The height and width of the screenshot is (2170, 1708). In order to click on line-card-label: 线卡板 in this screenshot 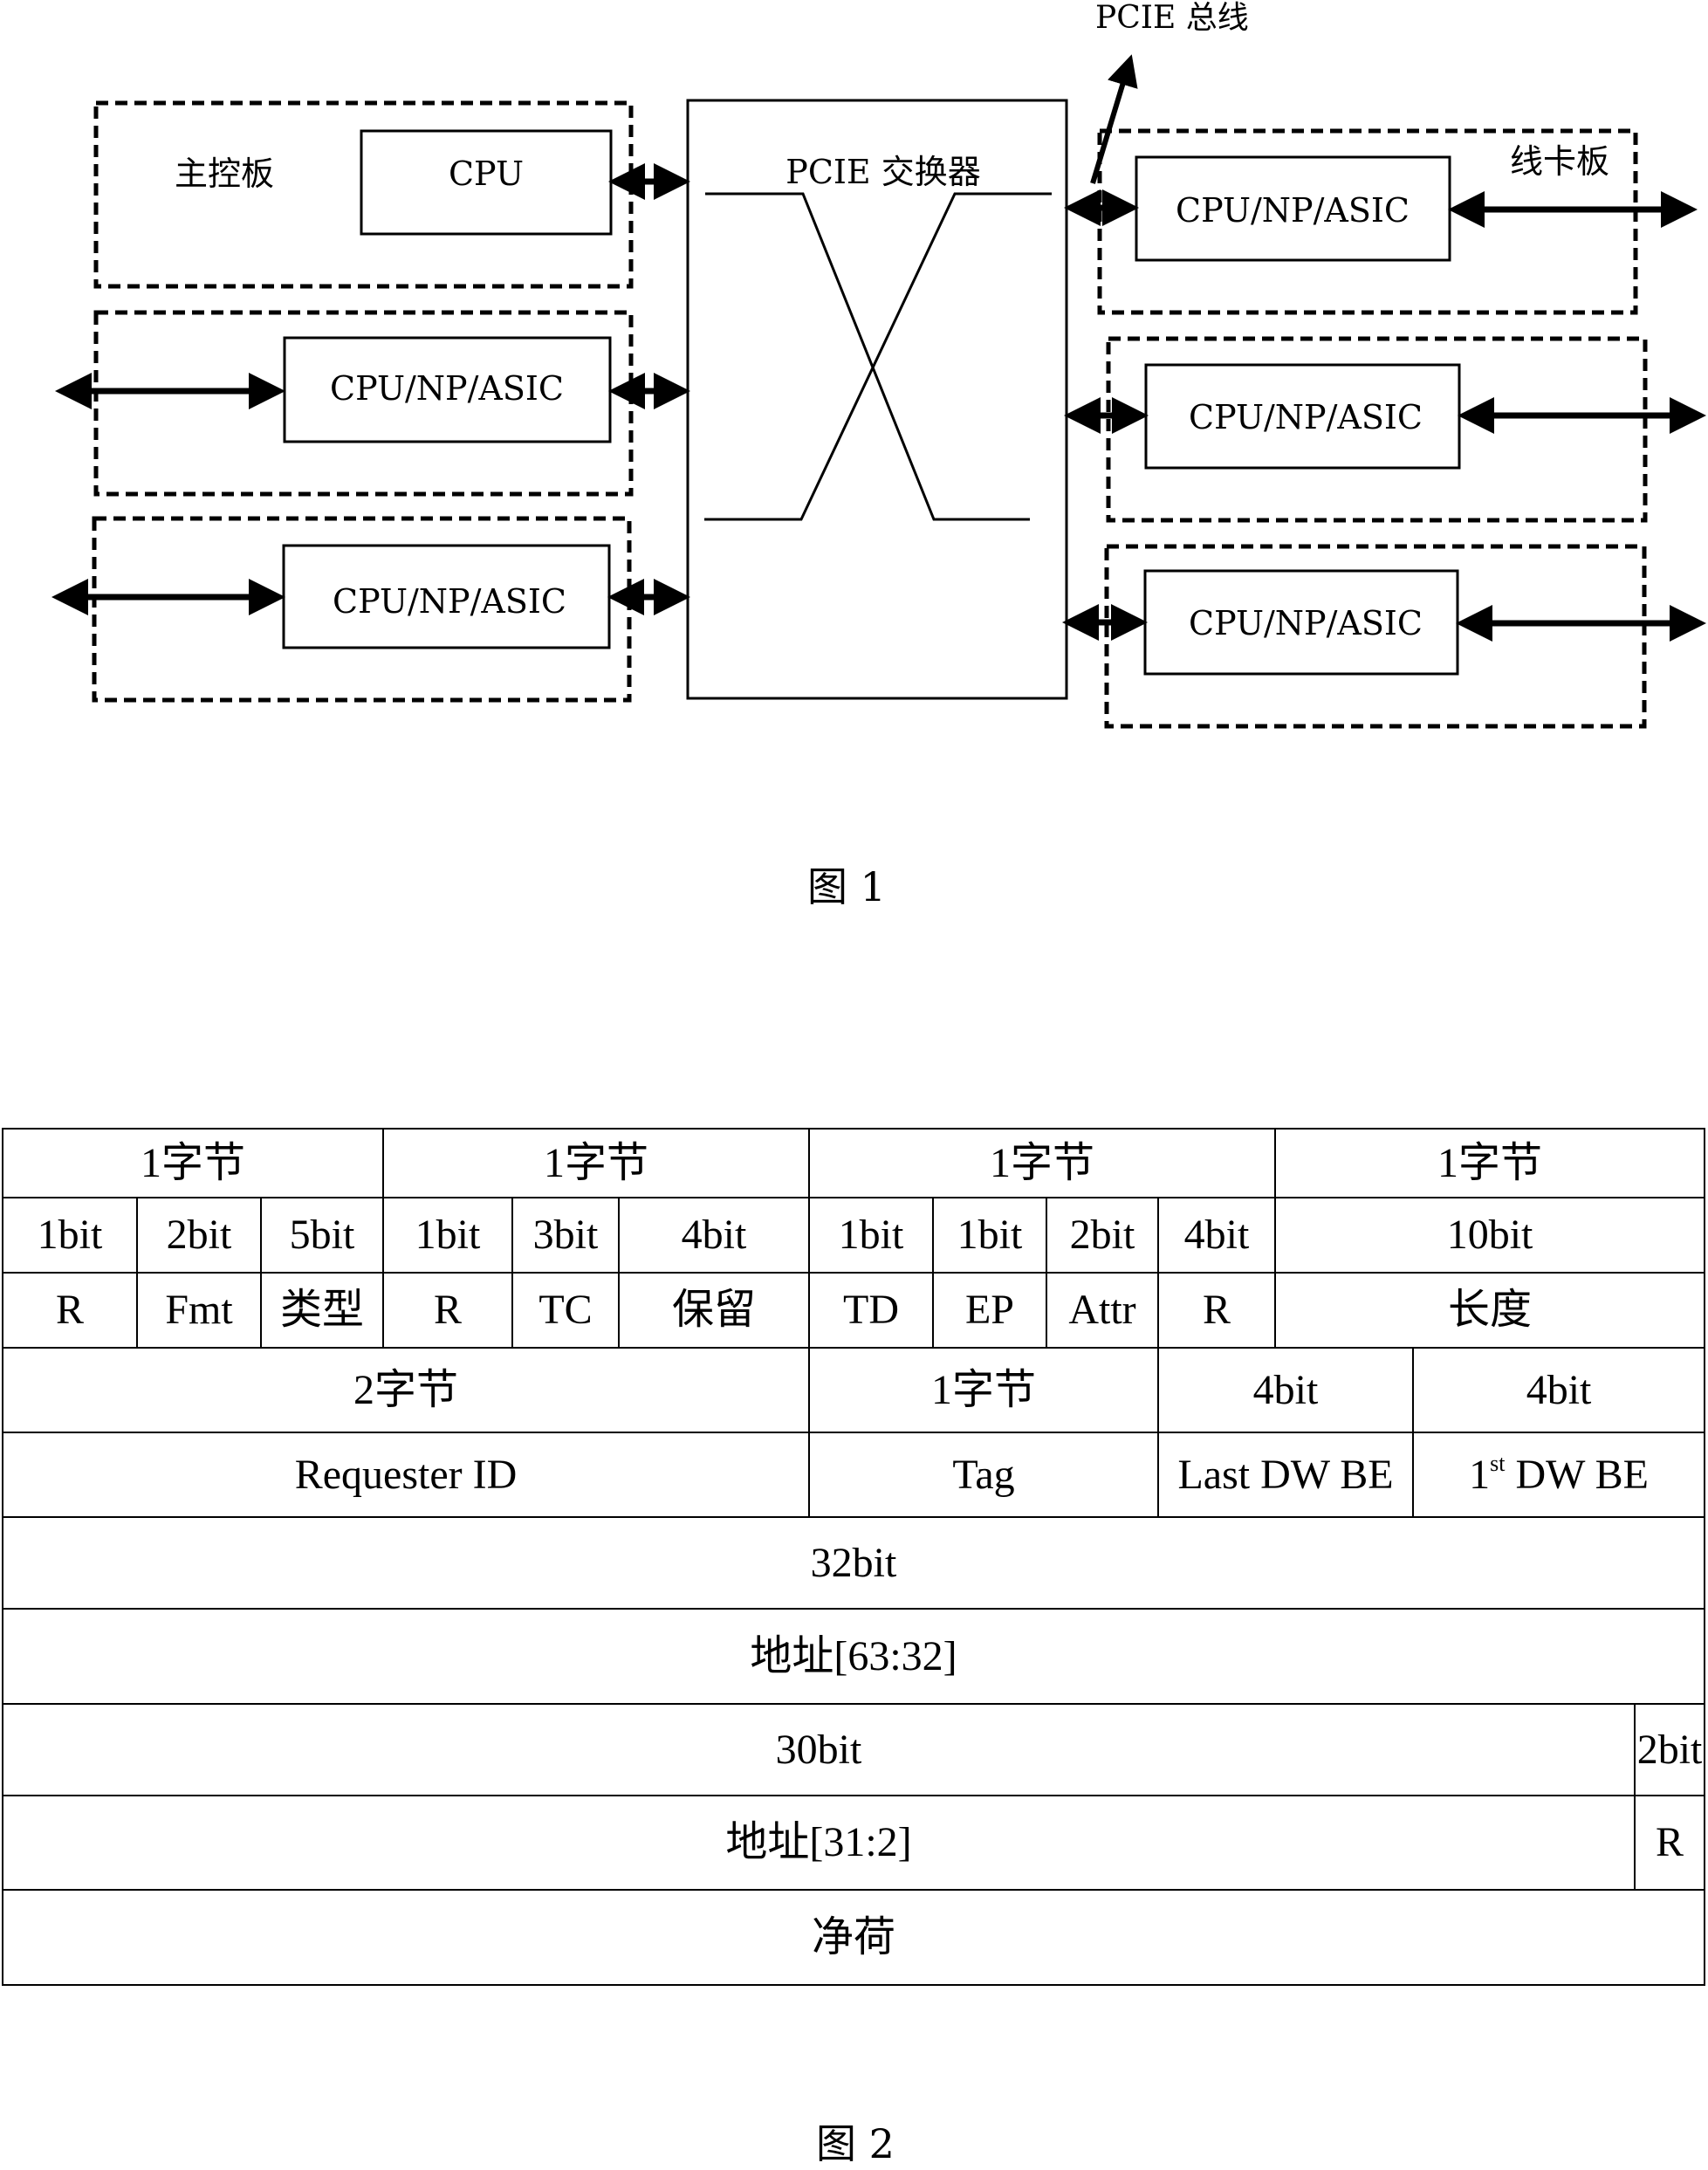, I will do `click(1559, 161)`.